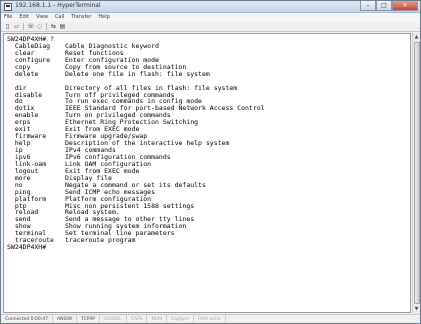  Describe the element at coordinates (88, 319) in the screenshot. I see `status-protocol: TCP/IP` at that location.